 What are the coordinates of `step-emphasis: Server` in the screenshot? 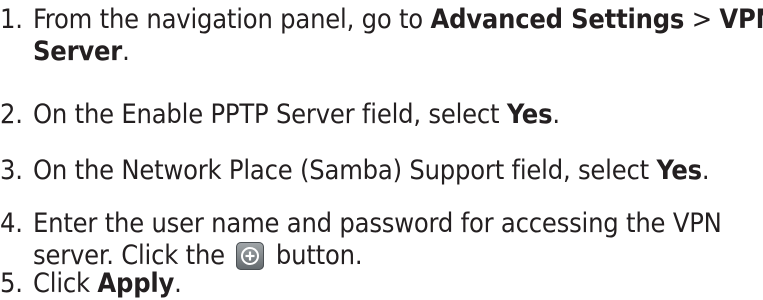 It's located at (78, 51).